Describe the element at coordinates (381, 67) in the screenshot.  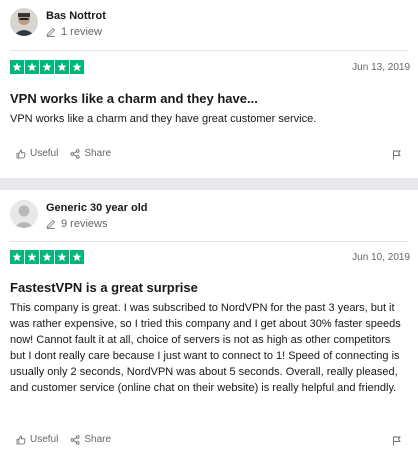
I see `review-date: Jun 13, 2019` at that location.